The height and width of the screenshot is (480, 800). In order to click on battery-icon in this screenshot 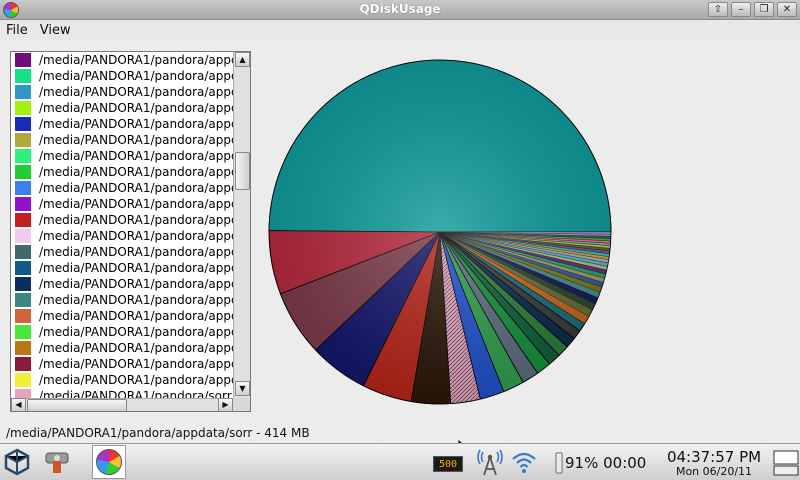, I will do `click(559, 462)`.